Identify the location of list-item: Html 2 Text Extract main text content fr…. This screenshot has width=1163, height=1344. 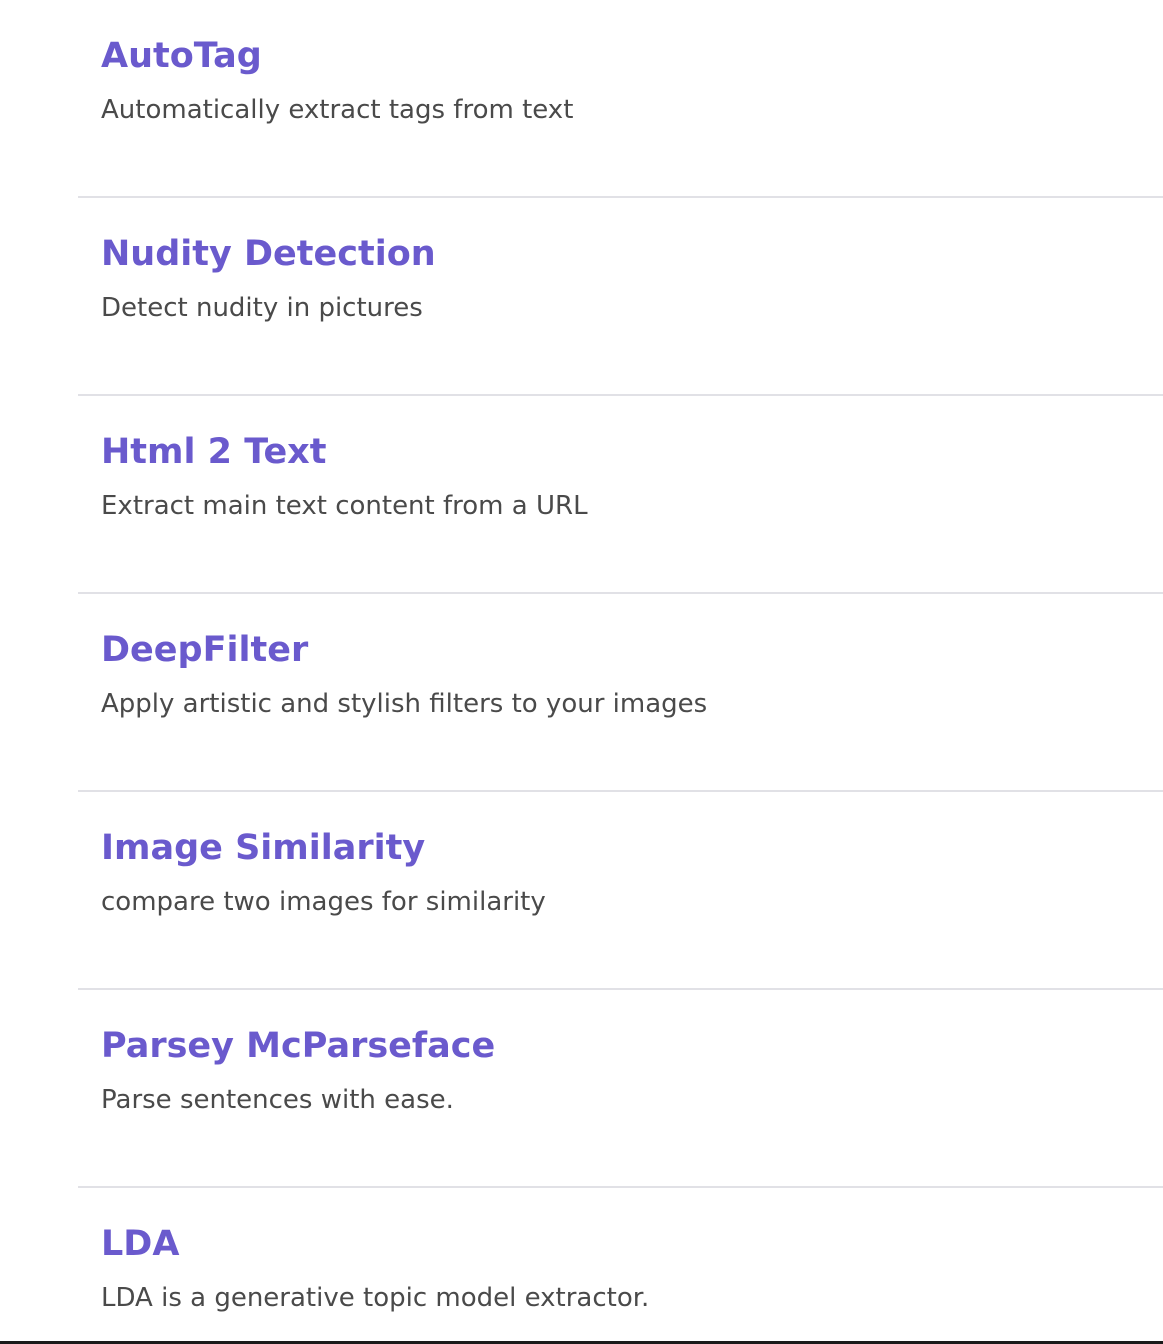
(620, 495).